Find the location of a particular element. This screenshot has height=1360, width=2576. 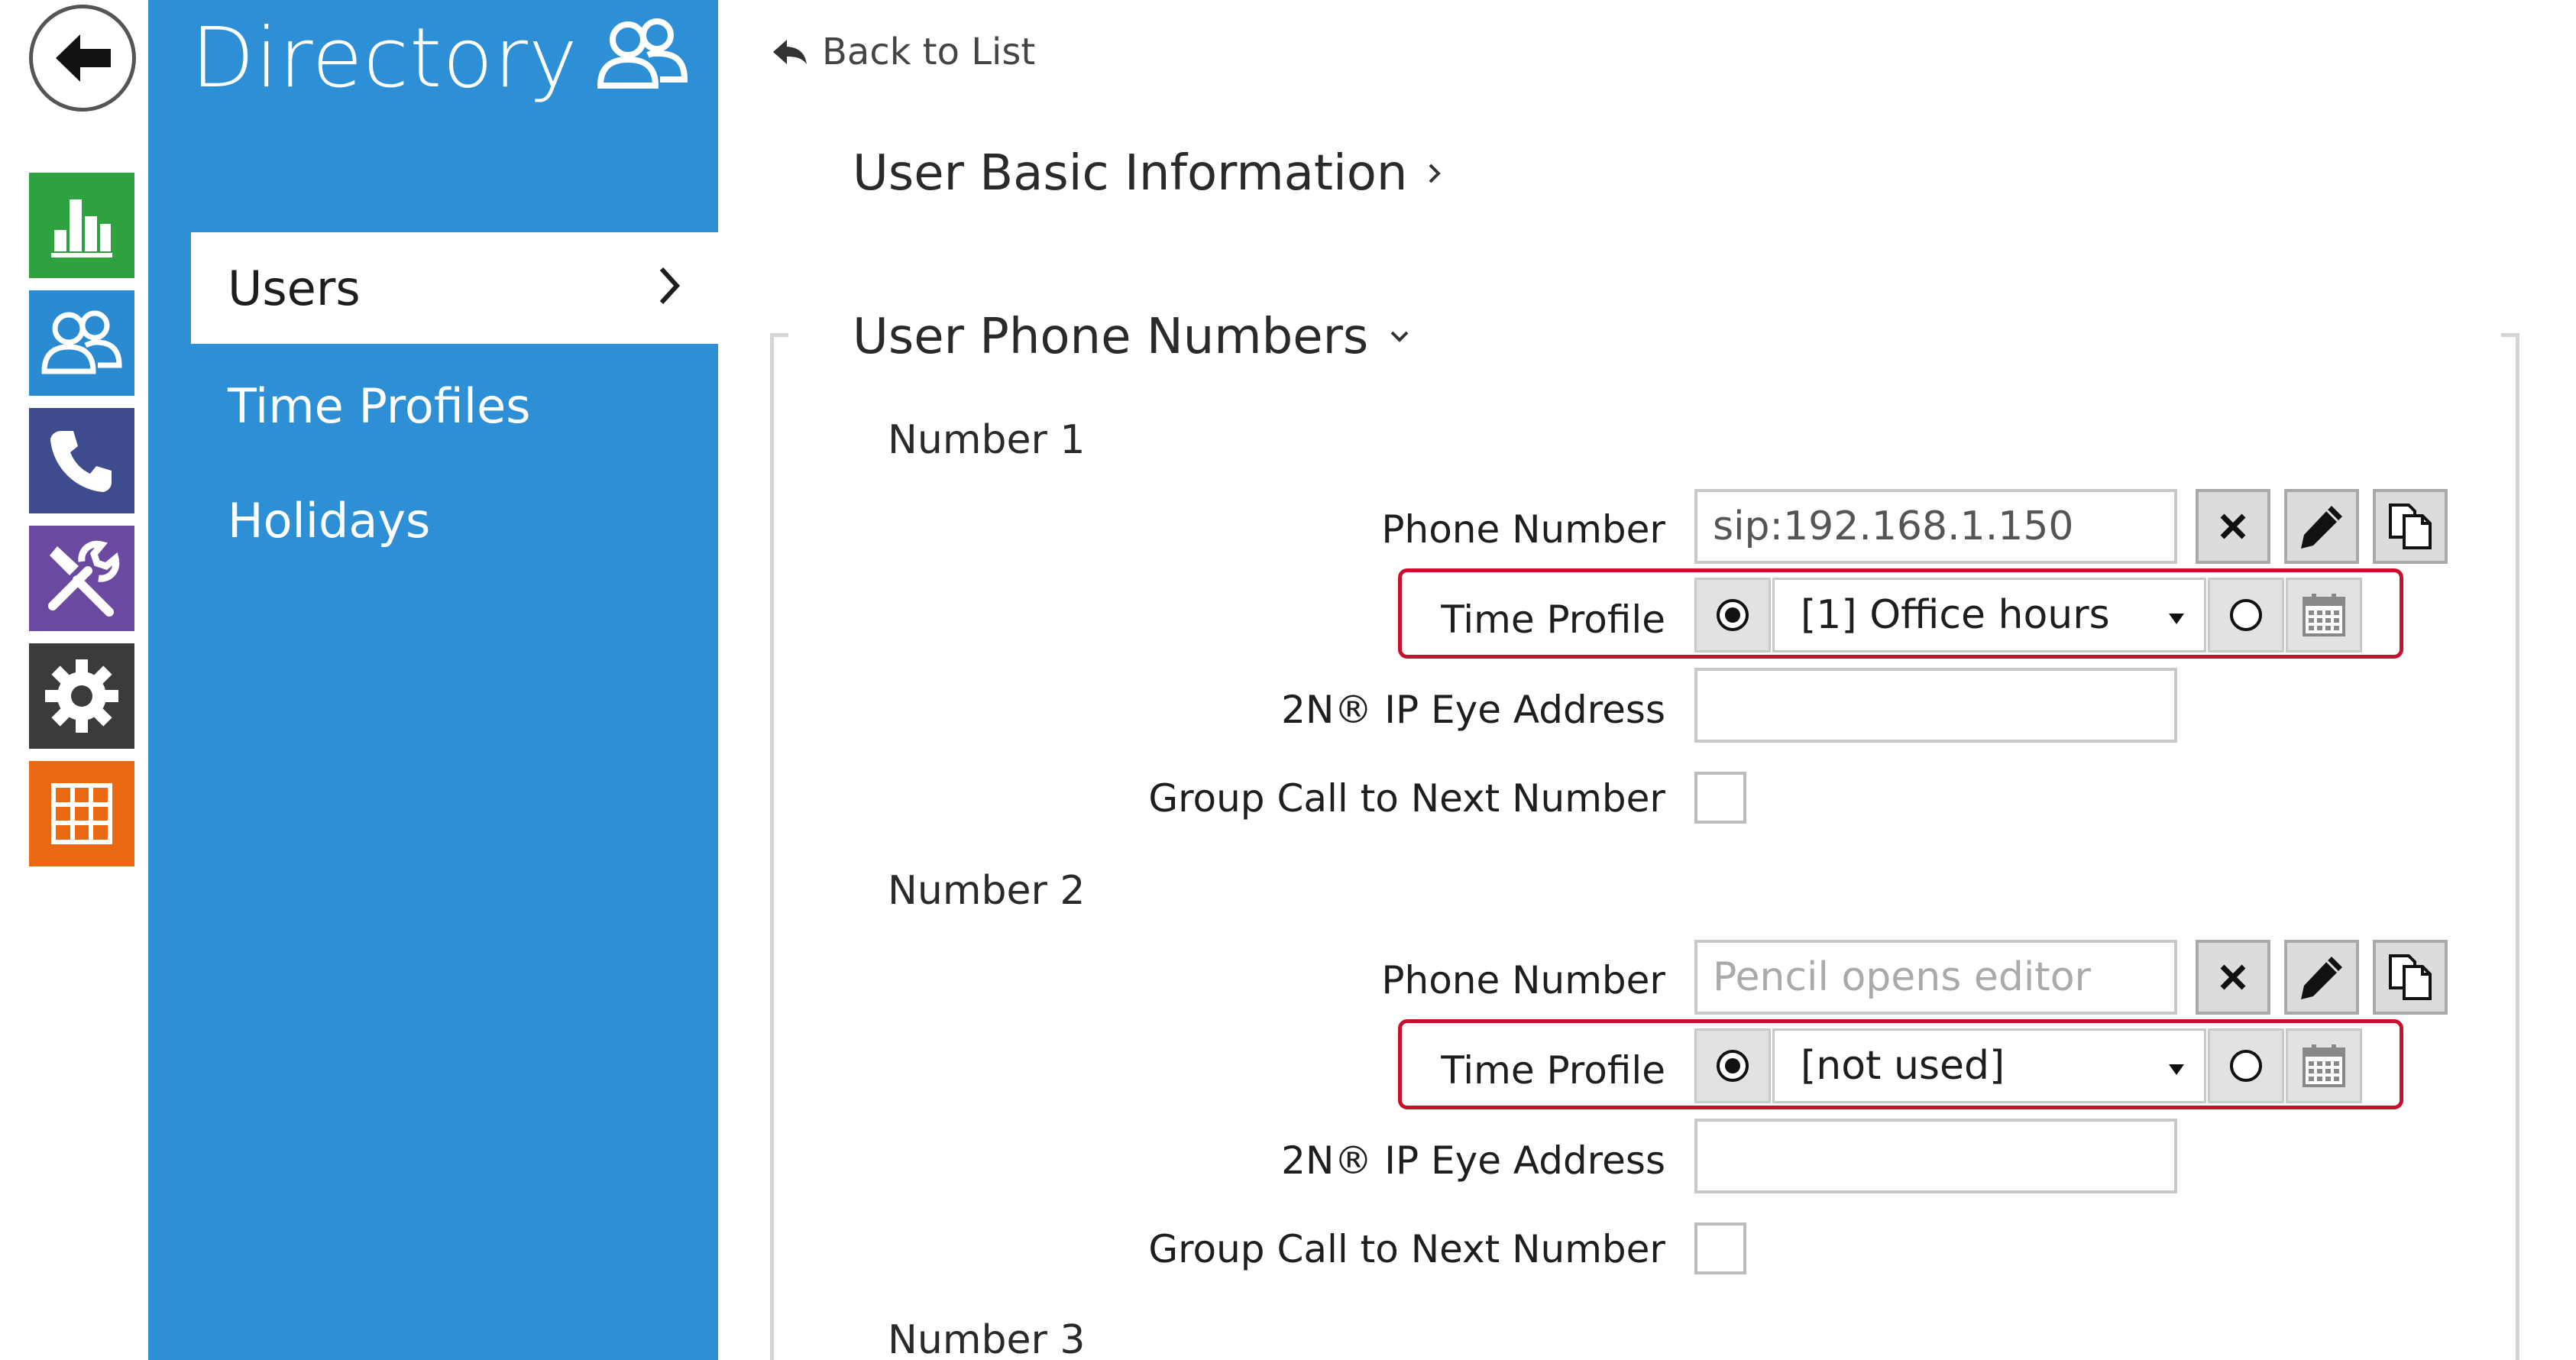

nav-title: Directory is located at coordinates (384, 58).